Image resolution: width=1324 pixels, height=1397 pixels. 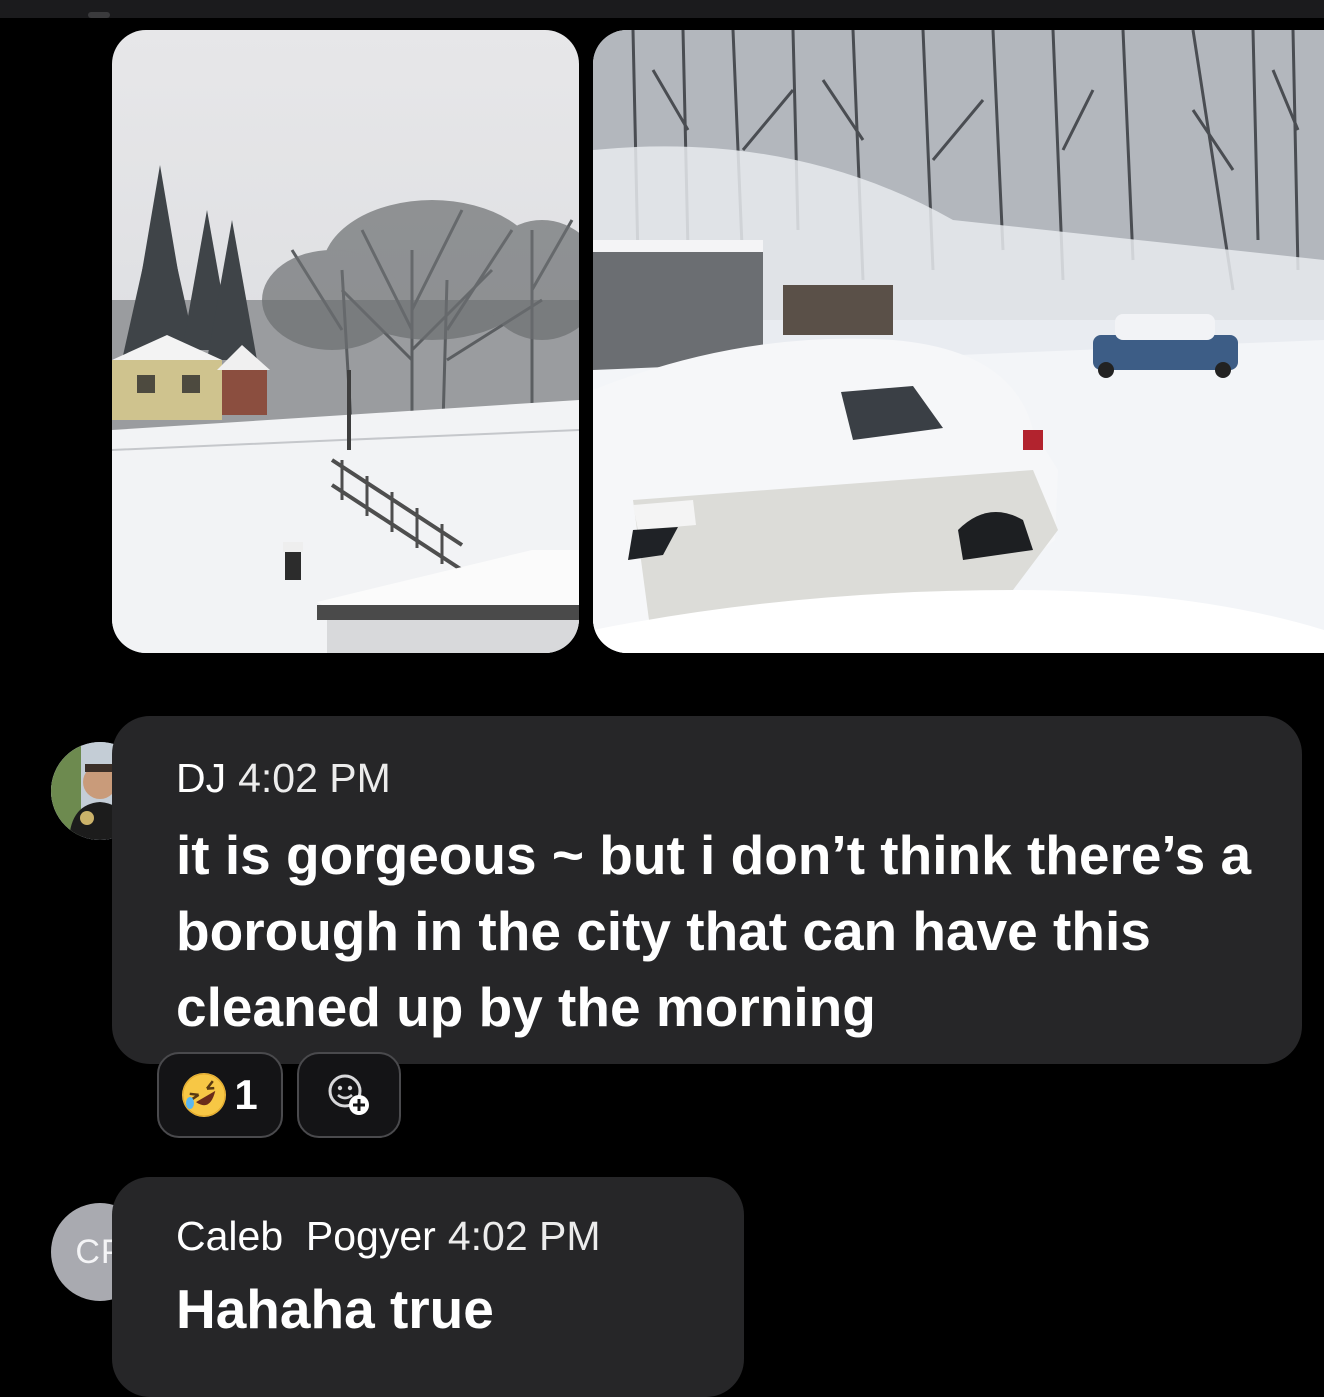 I want to click on top-bar, so click(x=662, y=9).